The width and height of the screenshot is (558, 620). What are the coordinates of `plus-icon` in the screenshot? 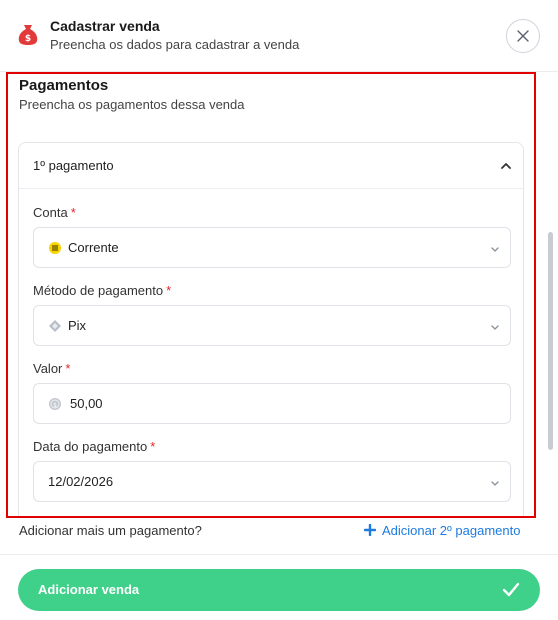 It's located at (370, 530).